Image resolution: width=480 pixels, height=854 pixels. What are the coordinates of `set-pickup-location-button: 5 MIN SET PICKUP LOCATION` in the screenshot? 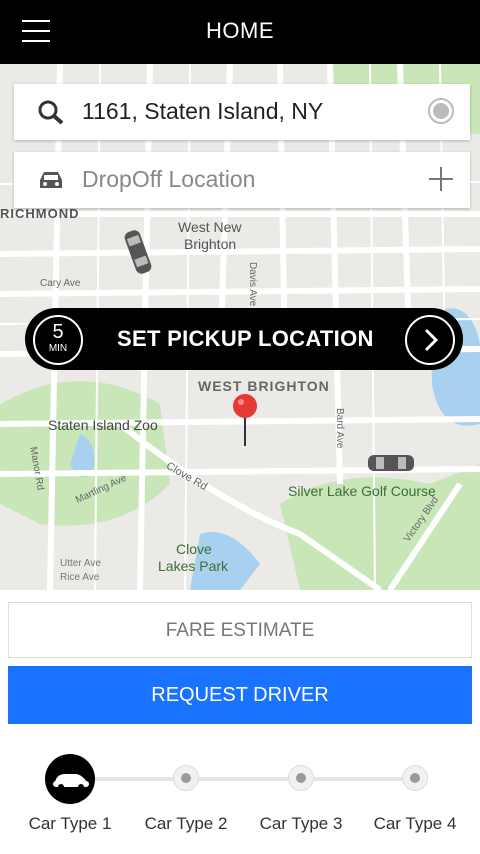 It's located at (244, 339).